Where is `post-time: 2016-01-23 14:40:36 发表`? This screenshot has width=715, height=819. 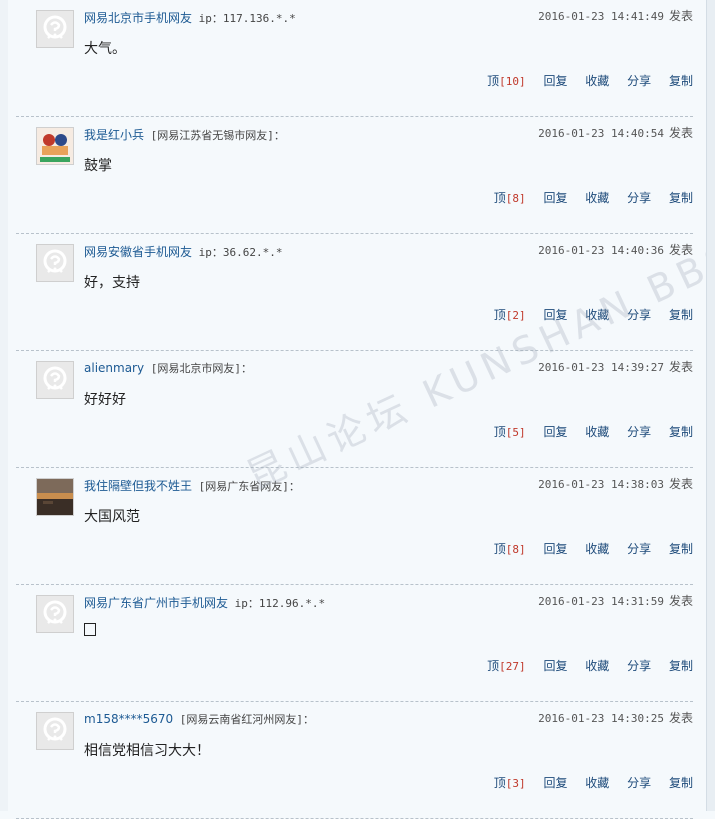
post-time: 2016-01-23 14:40:36 发表 is located at coordinates (615, 249).